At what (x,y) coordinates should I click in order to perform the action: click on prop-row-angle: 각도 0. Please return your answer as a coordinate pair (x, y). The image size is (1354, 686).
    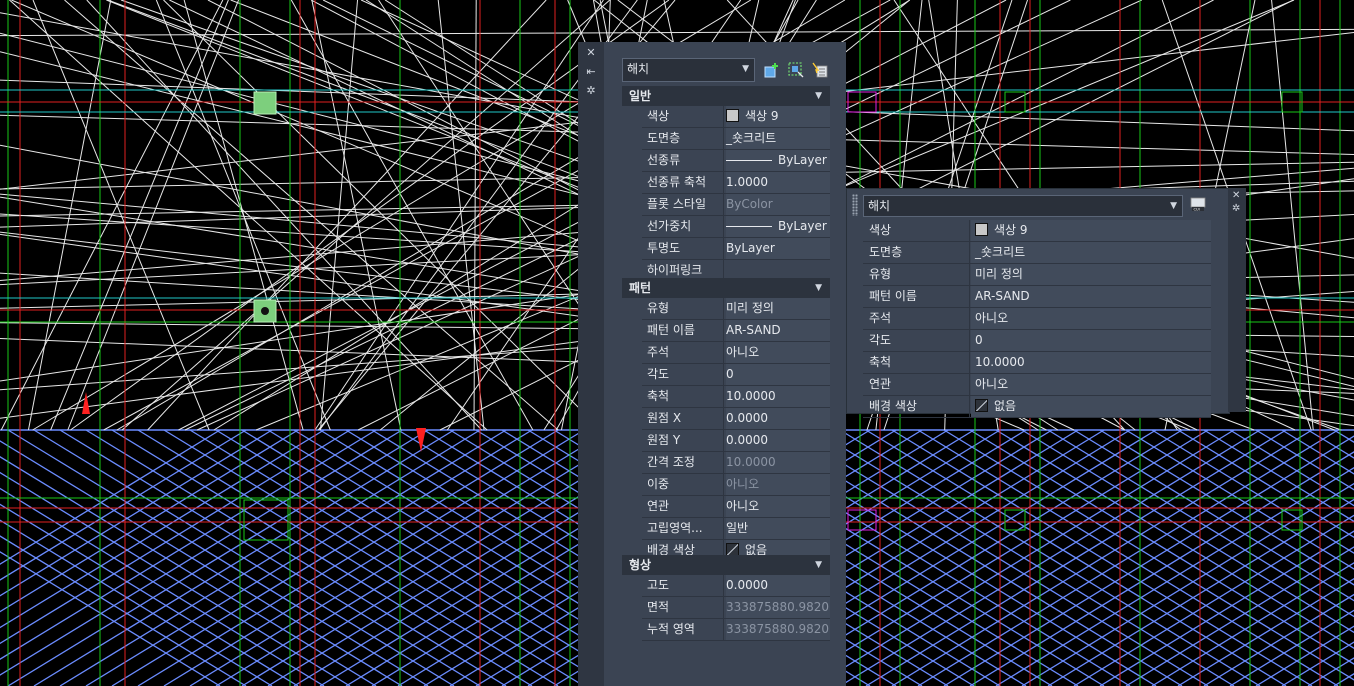
    Looking at the image, I should click on (736, 375).